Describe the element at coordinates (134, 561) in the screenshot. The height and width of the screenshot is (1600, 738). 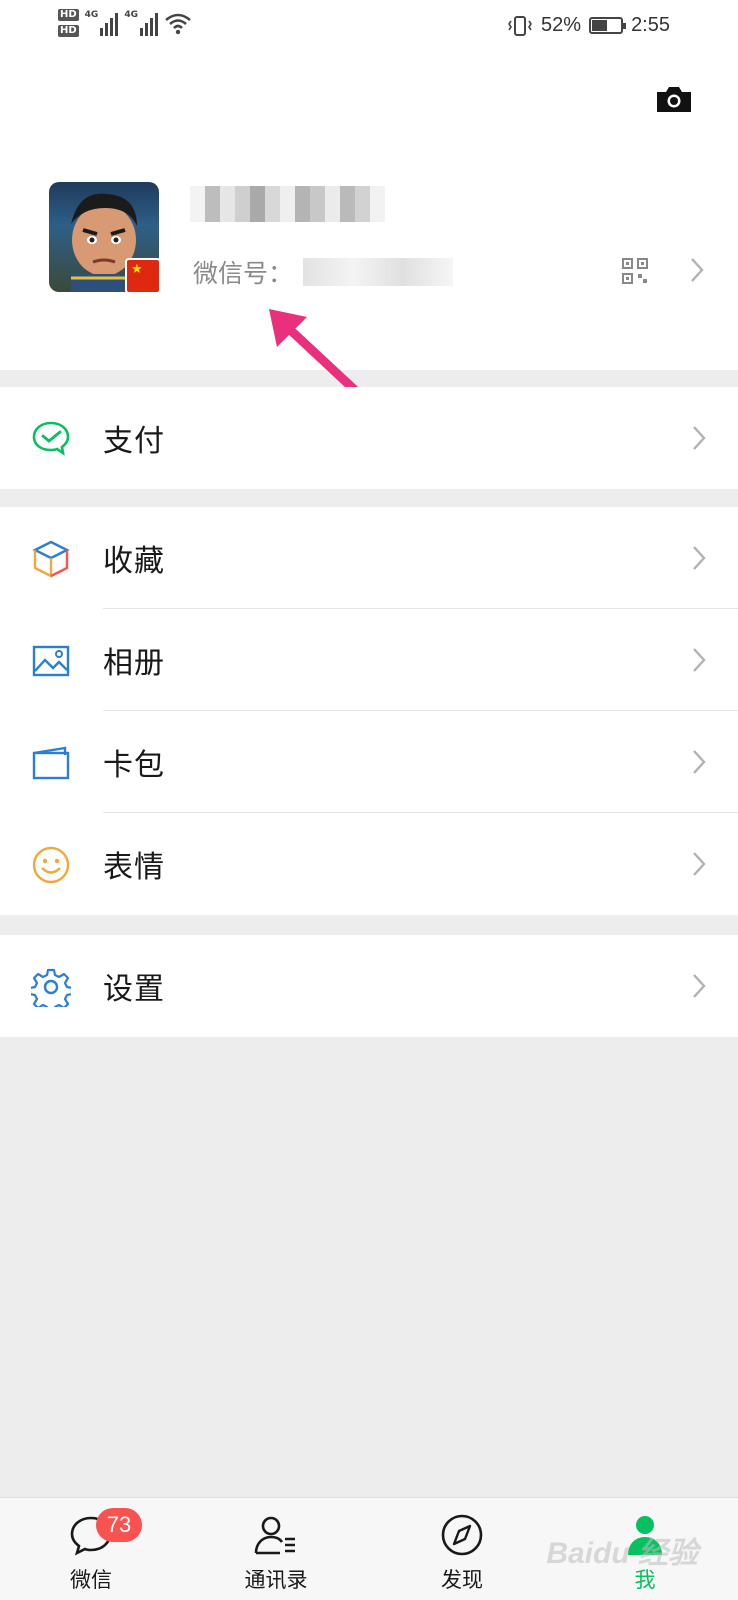
I see `menu-label-favorites: 收藏` at that location.